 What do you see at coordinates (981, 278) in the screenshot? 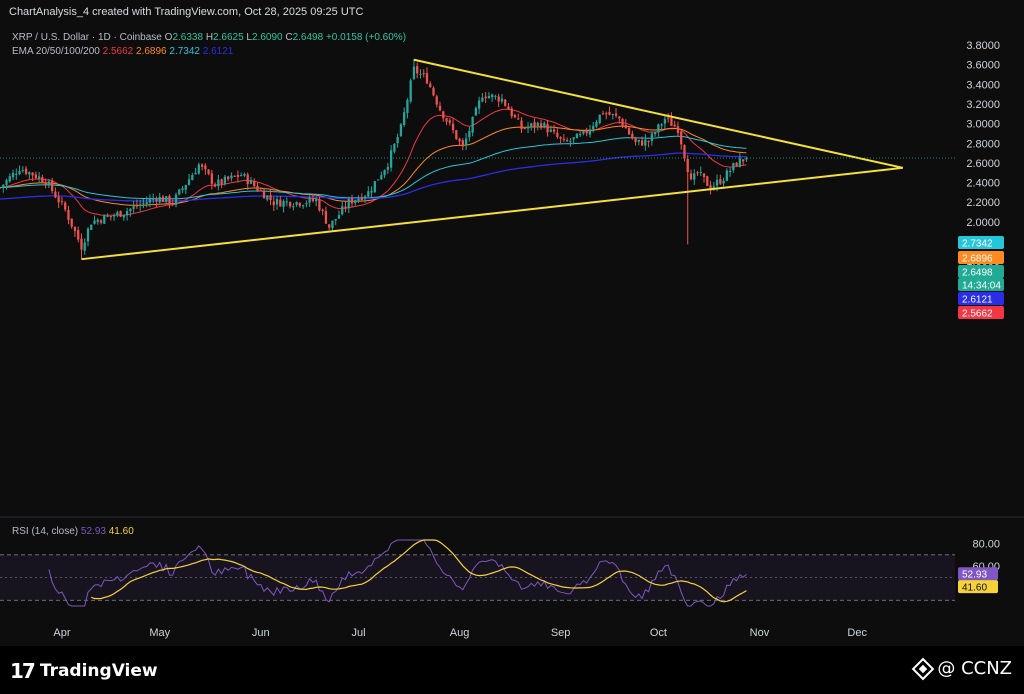
I see `price-badges: 2.7342 2.6896 2.6498 14:34:04 2.6121 2.5662` at bounding box center [981, 278].